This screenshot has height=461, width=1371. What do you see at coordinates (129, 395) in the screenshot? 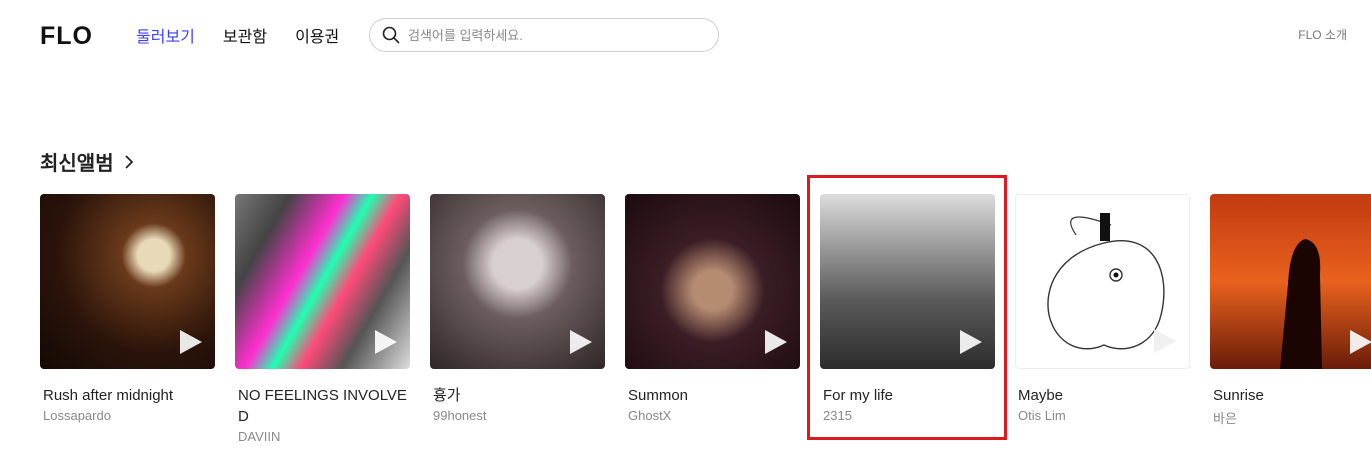
I see `album-title: Rush after midnight` at bounding box center [129, 395].